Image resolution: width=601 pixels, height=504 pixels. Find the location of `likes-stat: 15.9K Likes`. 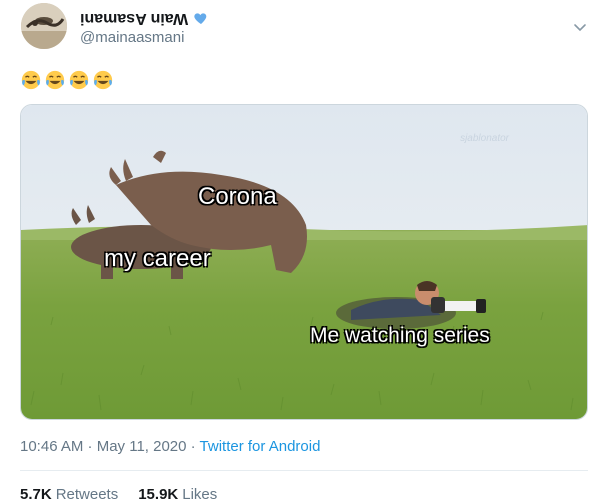

likes-stat: 15.9K Likes is located at coordinates (177, 494).